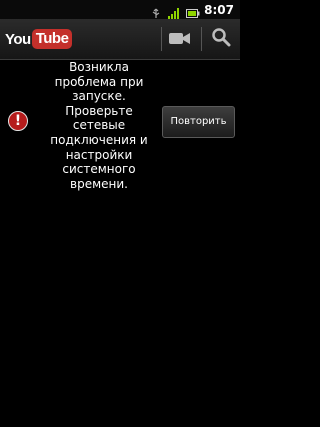 Image resolution: width=320 pixels, height=427 pixels. I want to click on battery-icon, so click(193, 11).